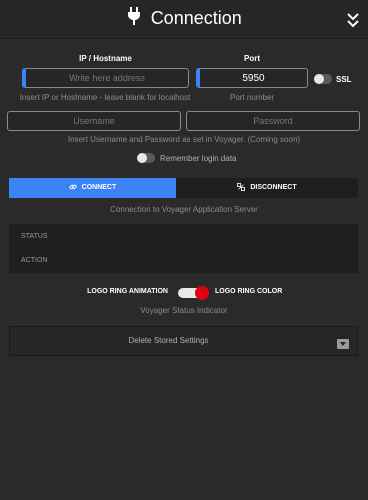  Describe the element at coordinates (99, 187) in the screenshot. I see `connect-button-label: CONNECT` at that location.